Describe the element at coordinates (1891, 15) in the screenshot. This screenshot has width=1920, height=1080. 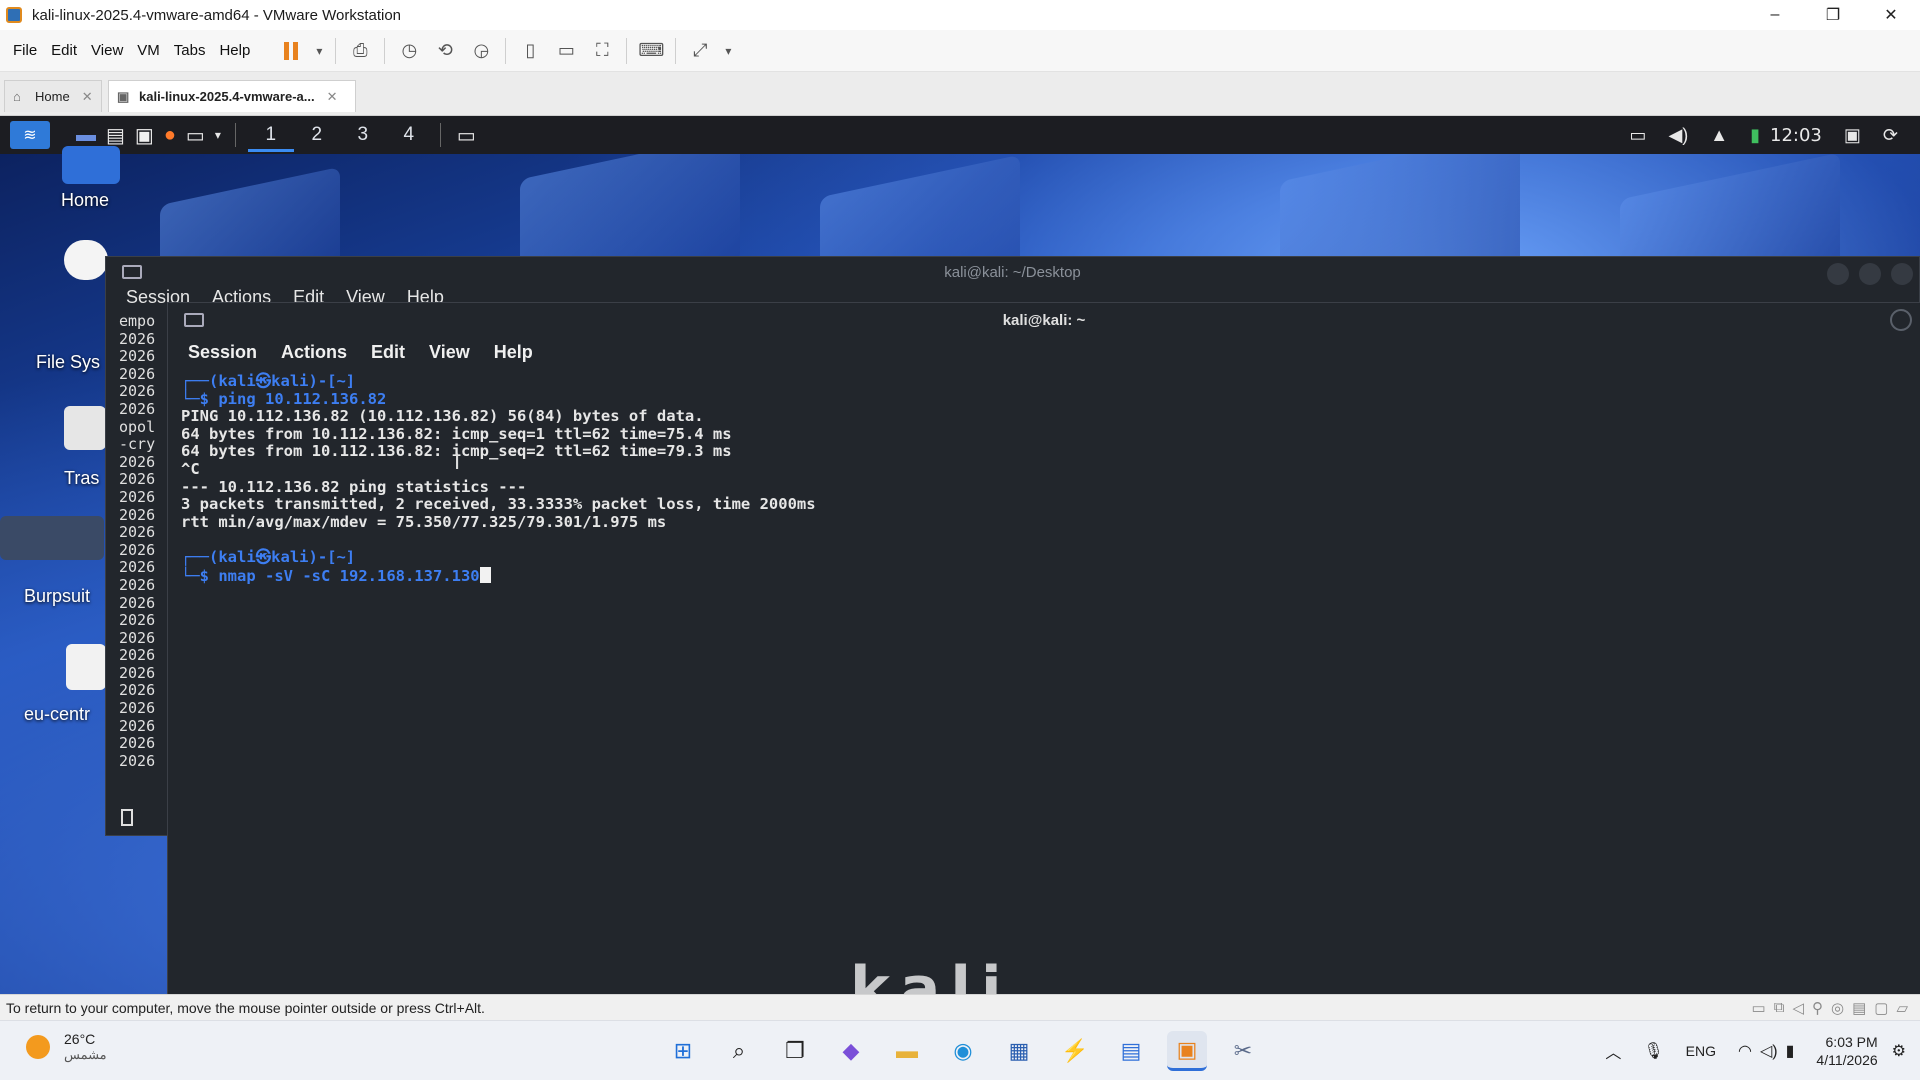
I see `close-button: ✕` at that location.